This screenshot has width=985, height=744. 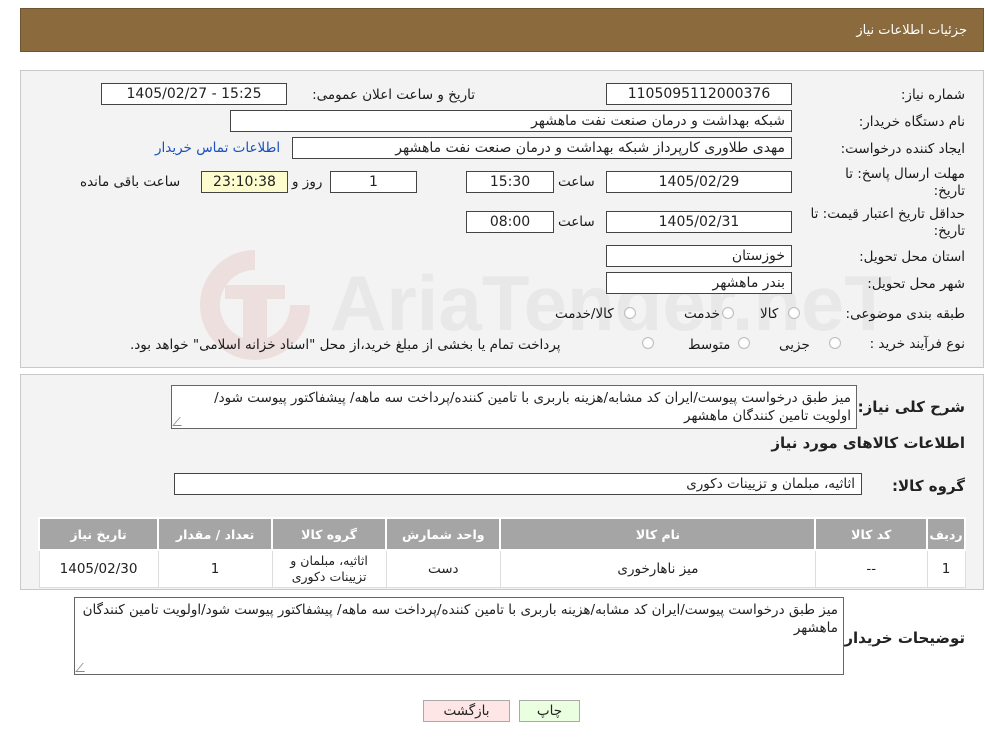 What do you see at coordinates (373, 182) in the screenshot?
I see `deadline-days-field: 1` at bounding box center [373, 182].